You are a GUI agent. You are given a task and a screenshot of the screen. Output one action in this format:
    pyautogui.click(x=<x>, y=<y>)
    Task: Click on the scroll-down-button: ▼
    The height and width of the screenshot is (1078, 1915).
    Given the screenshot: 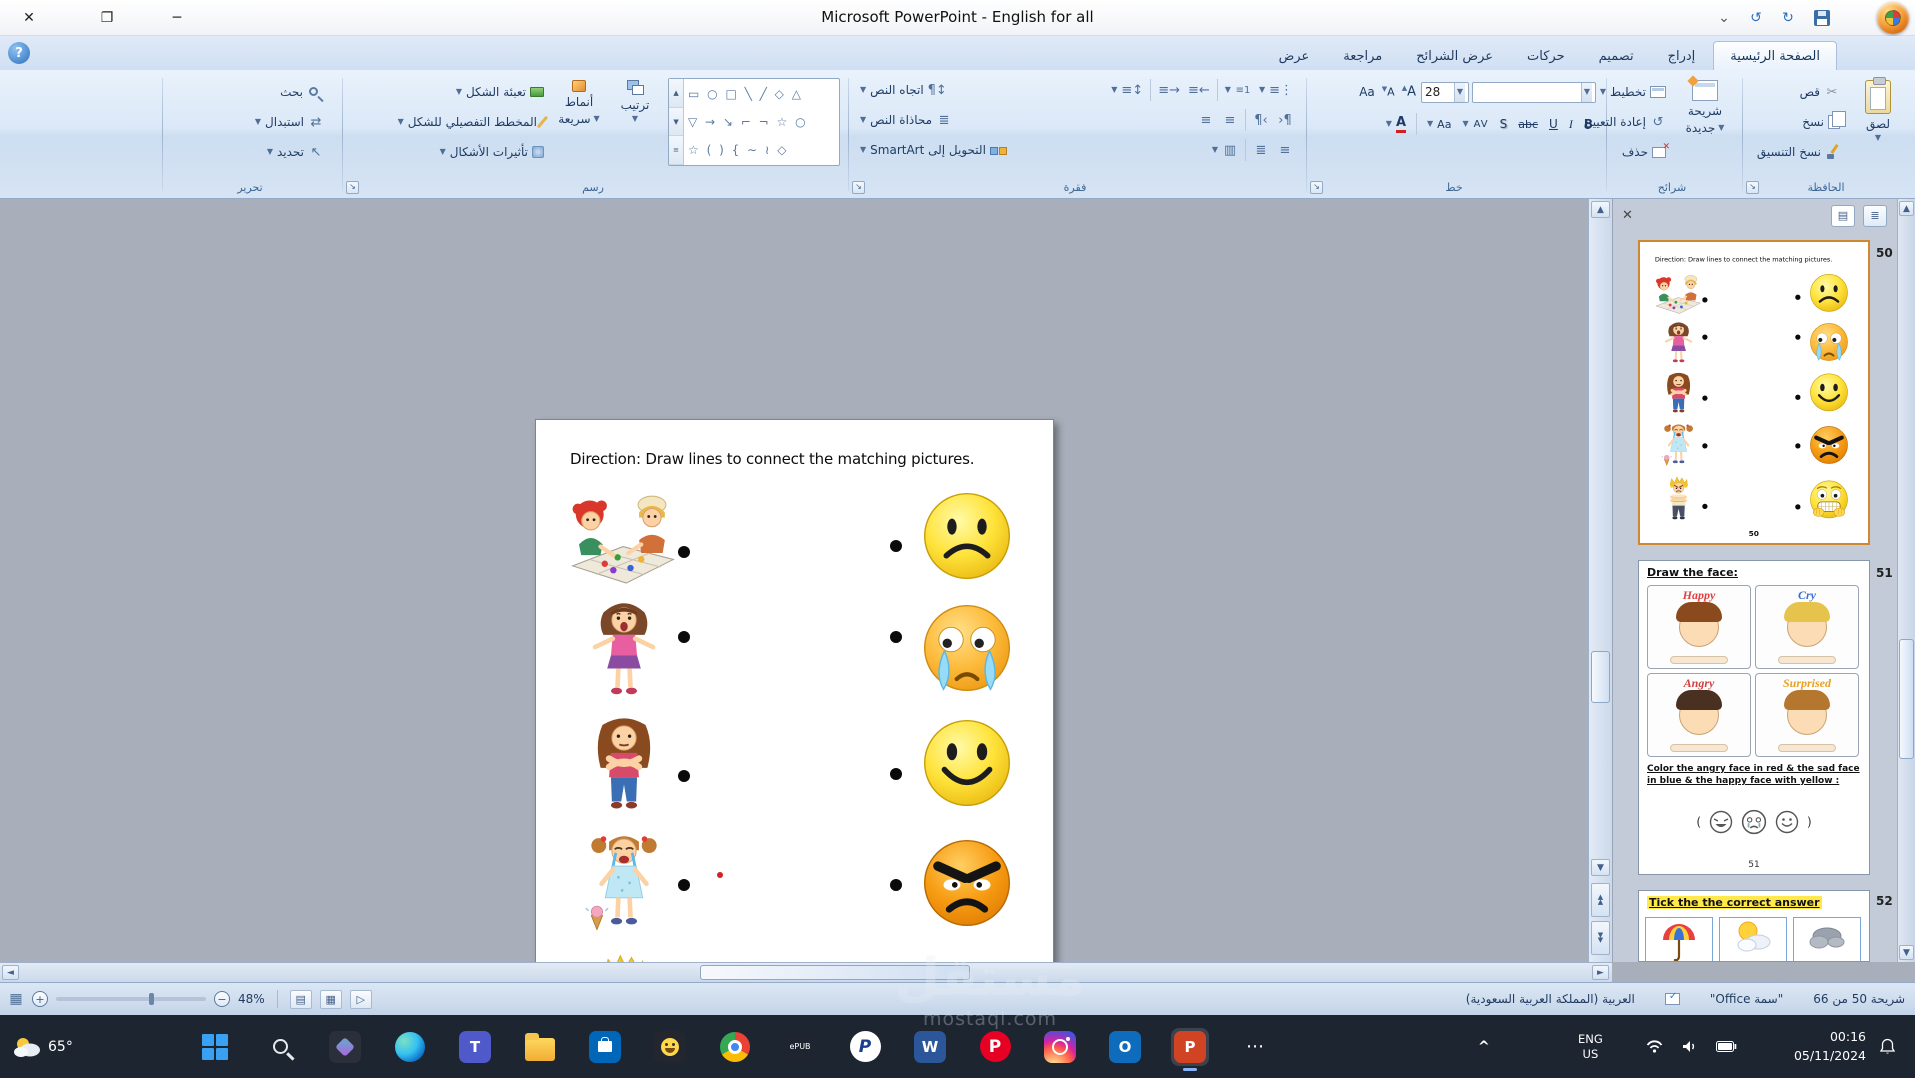 What is the action you would take?
    pyautogui.click(x=1600, y=867)
    